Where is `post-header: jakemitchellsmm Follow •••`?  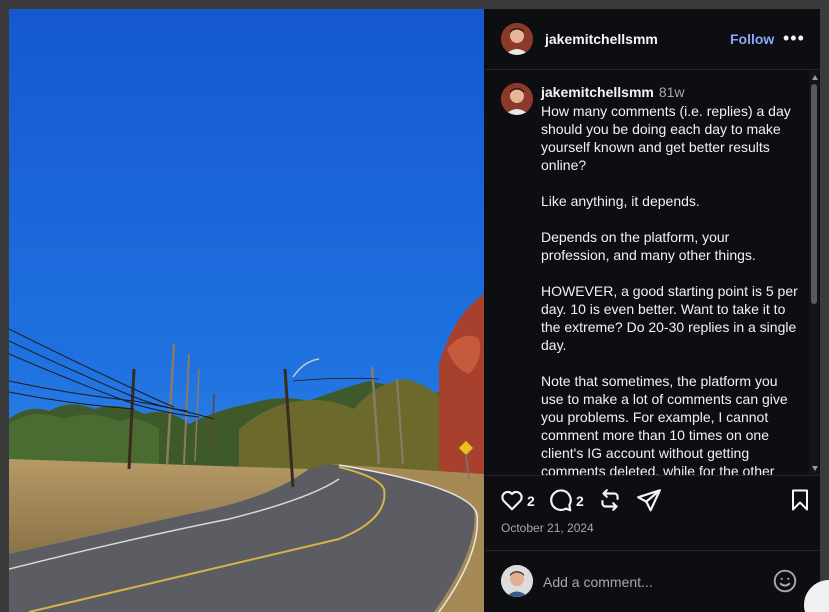
post-header: jakemitchellsmm Follow ••• is located at coordinates (652, 39).